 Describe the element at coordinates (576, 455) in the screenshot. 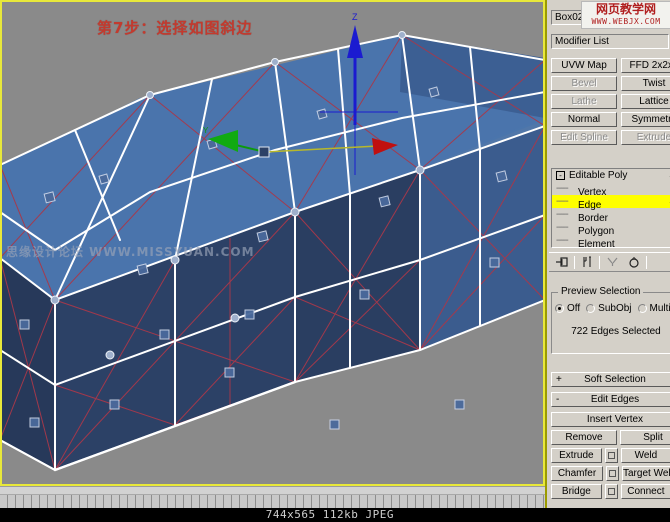

I see `extrude-button: Extrude` at that location.